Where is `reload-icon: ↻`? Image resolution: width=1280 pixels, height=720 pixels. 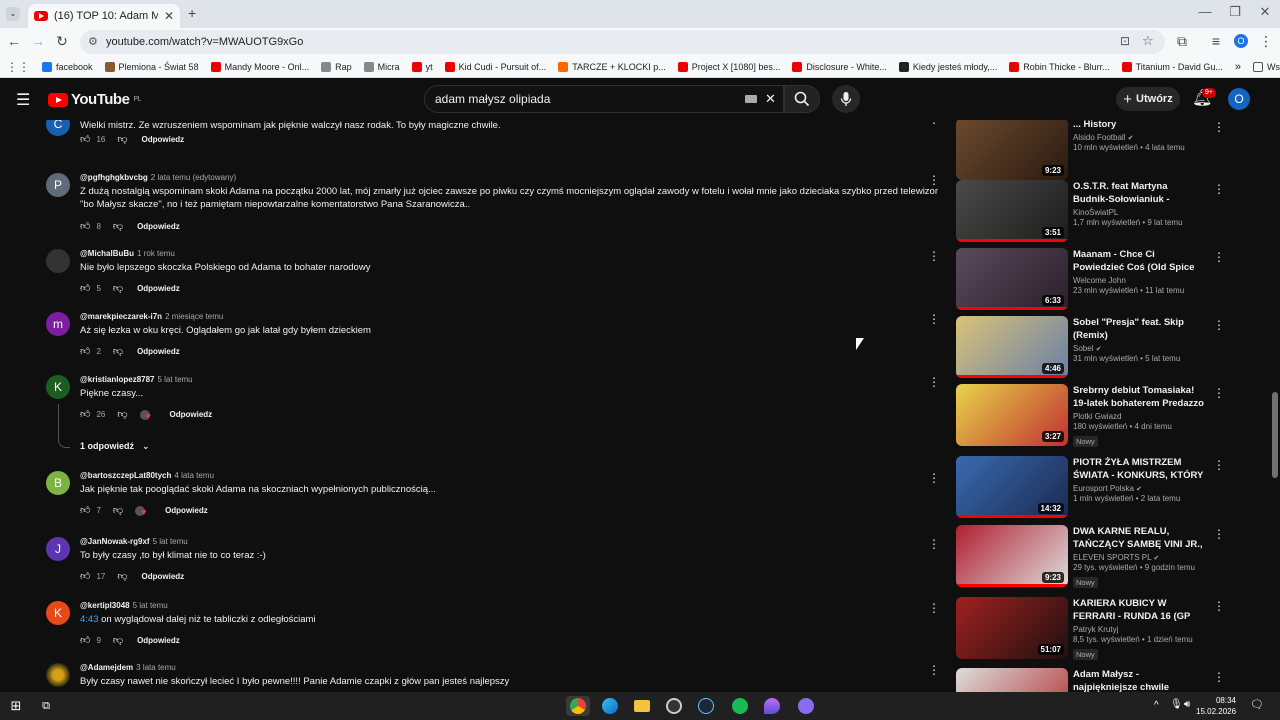
reload-icon: ↻ is located at coordinates (62, 41).